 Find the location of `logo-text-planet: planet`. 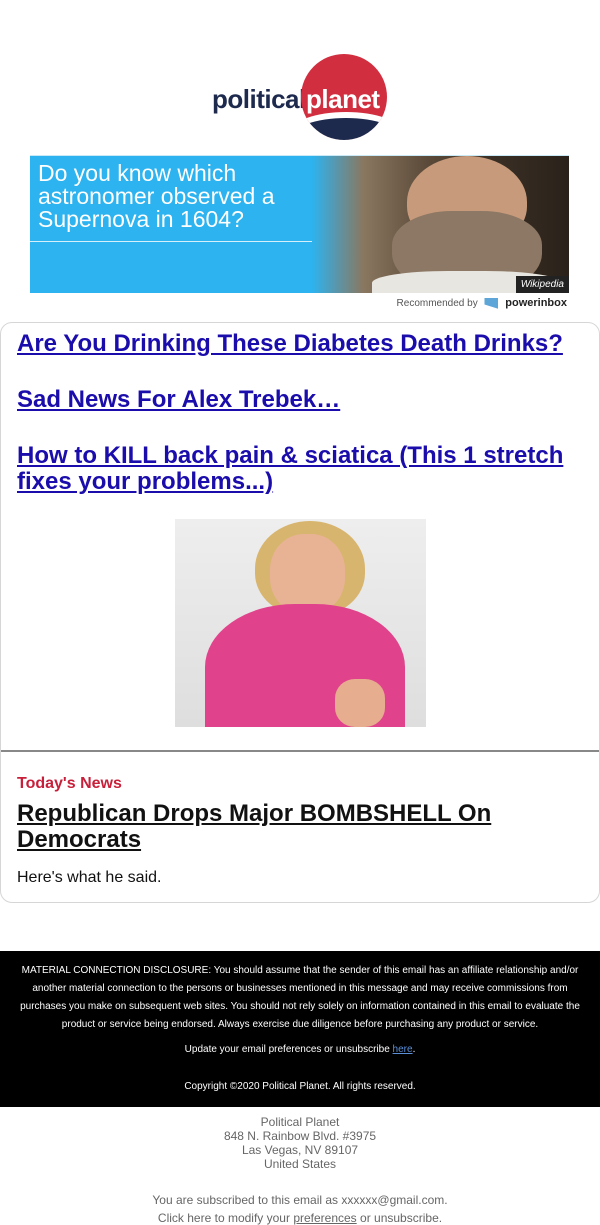

logo-text-planet: planet is located at coordinates (343, 99).